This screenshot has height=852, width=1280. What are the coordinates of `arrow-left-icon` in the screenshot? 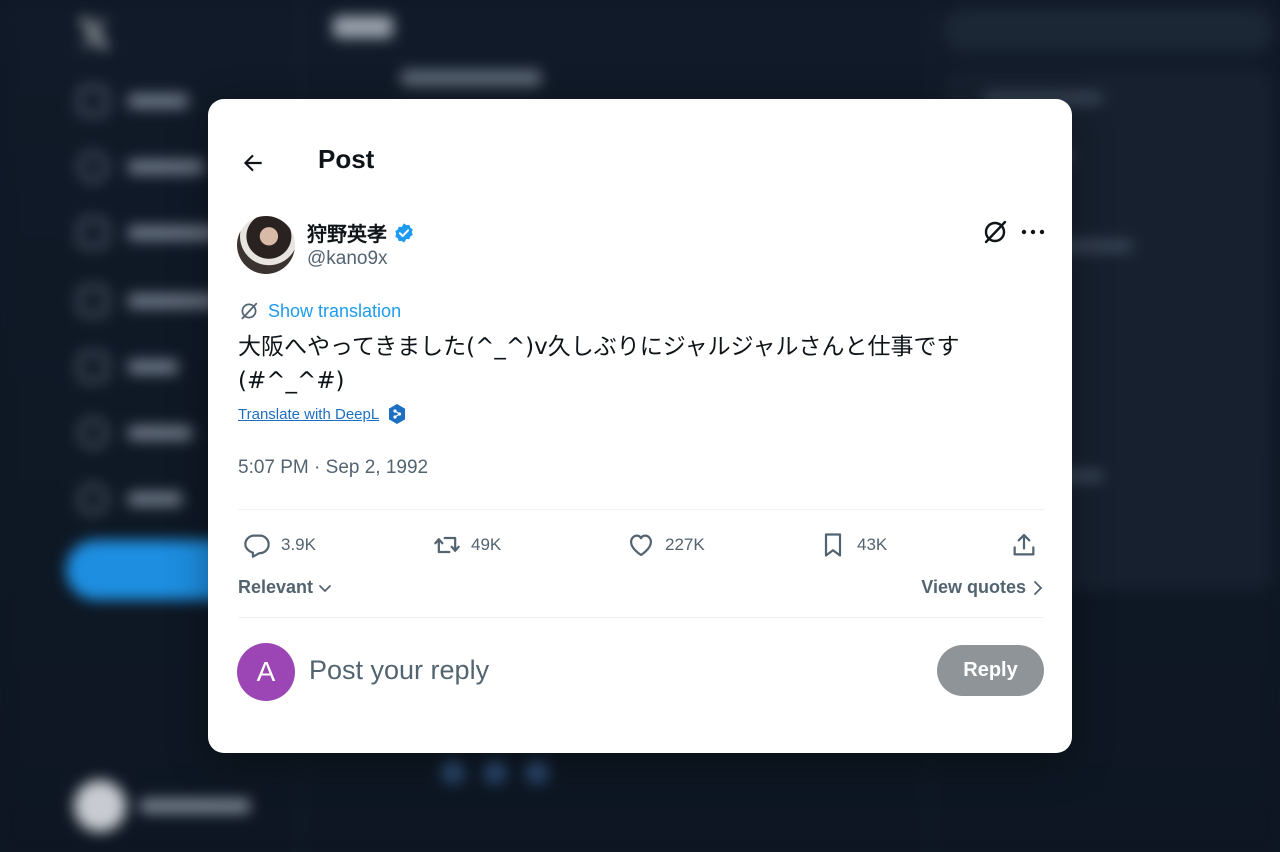 It's located at (252, 163).